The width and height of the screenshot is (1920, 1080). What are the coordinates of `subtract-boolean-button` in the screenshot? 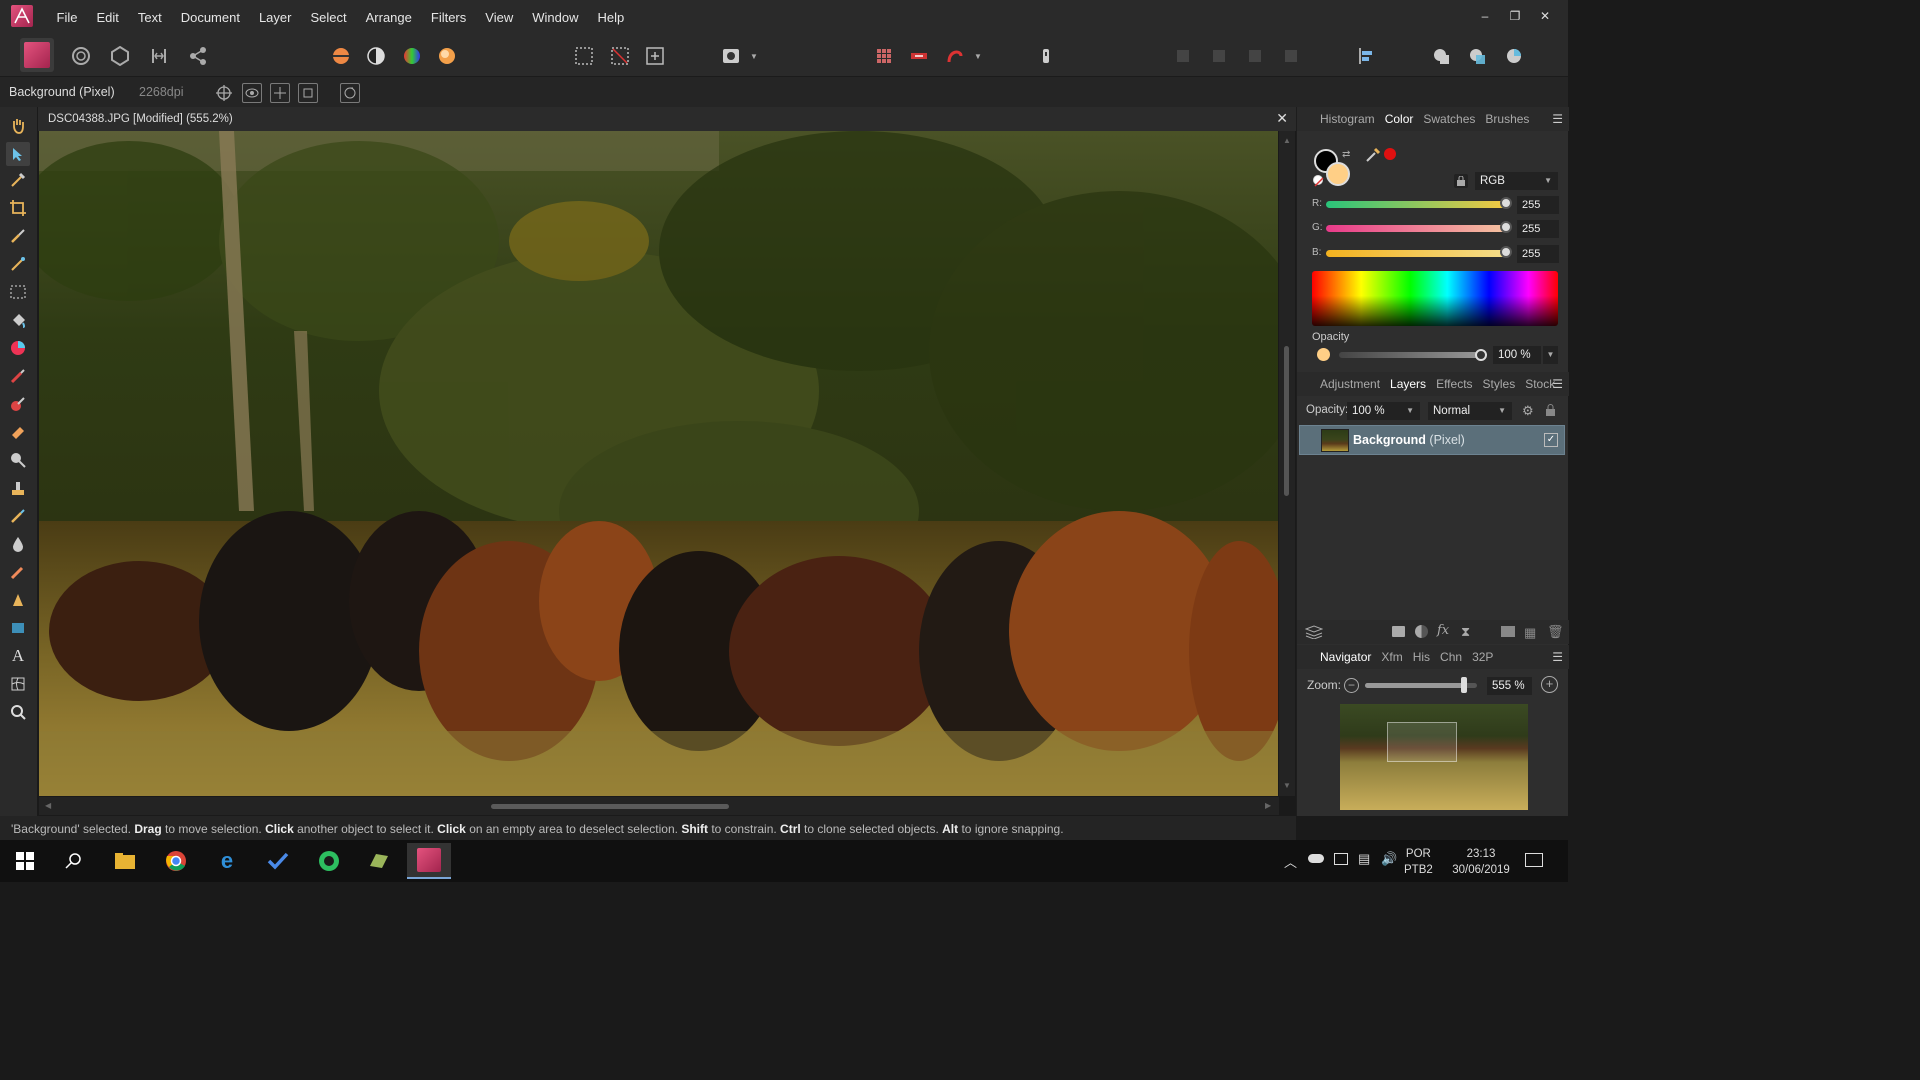 It's located at (1478, 56).